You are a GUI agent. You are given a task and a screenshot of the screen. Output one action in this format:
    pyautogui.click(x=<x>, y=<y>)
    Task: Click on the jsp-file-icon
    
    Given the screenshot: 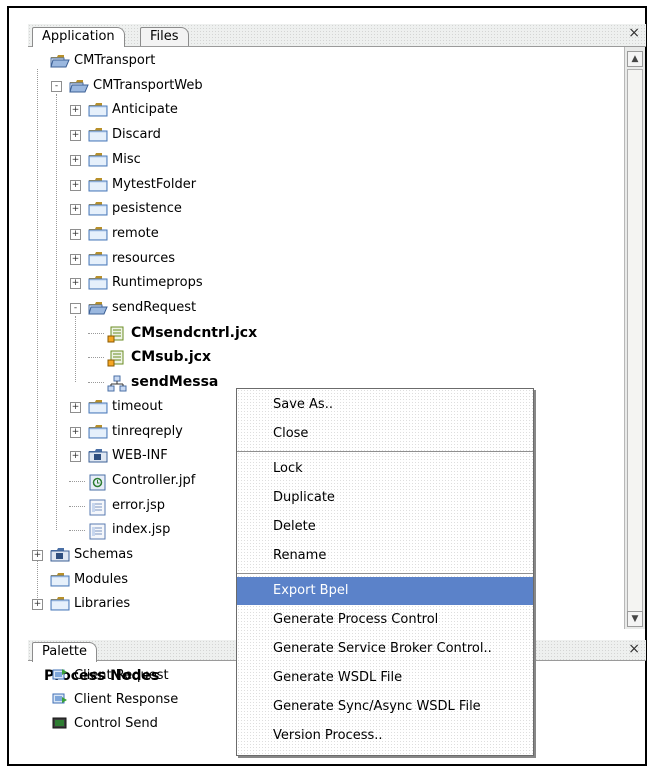 What is the action you would take?
    pyautogui.click(x=98, y=507)
    